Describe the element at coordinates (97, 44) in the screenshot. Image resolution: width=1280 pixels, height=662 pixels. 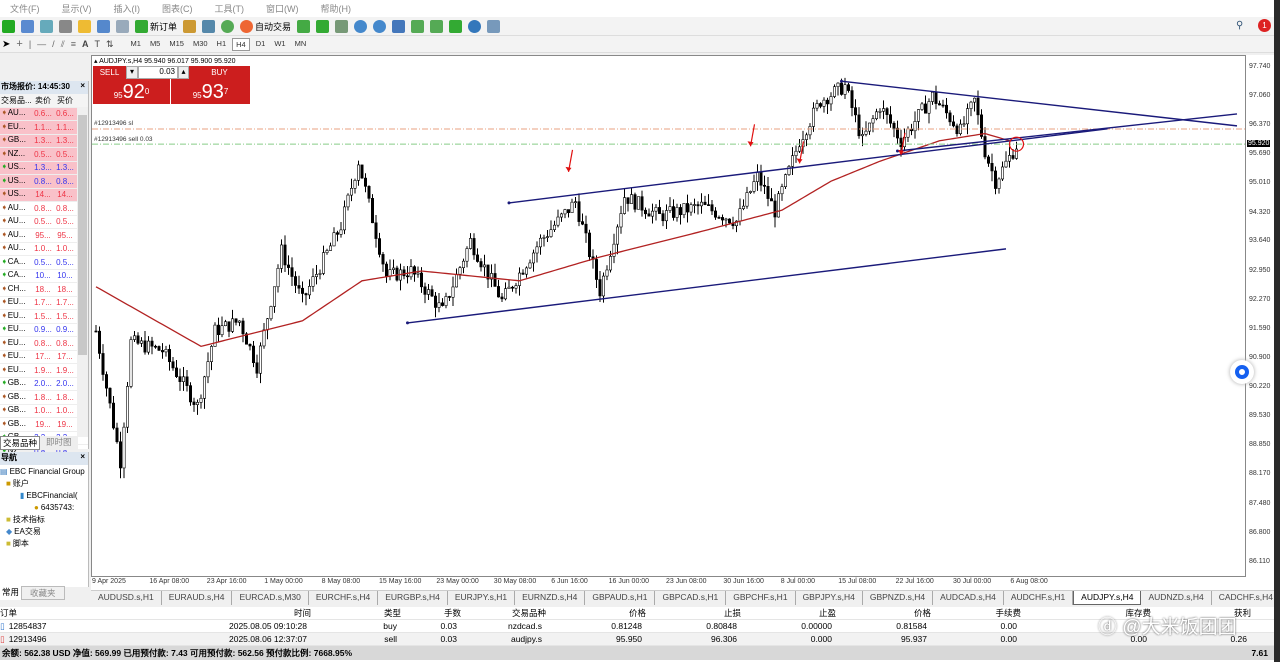
I see `text-label-icon: T` at that location.